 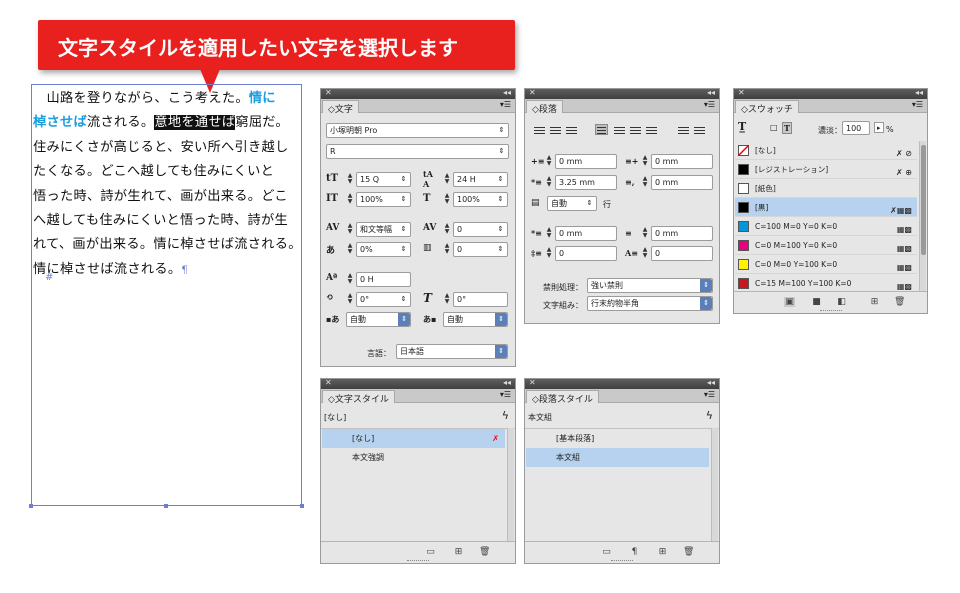 I want to click on align-away-spine-icon, so click(x=699, y=130).